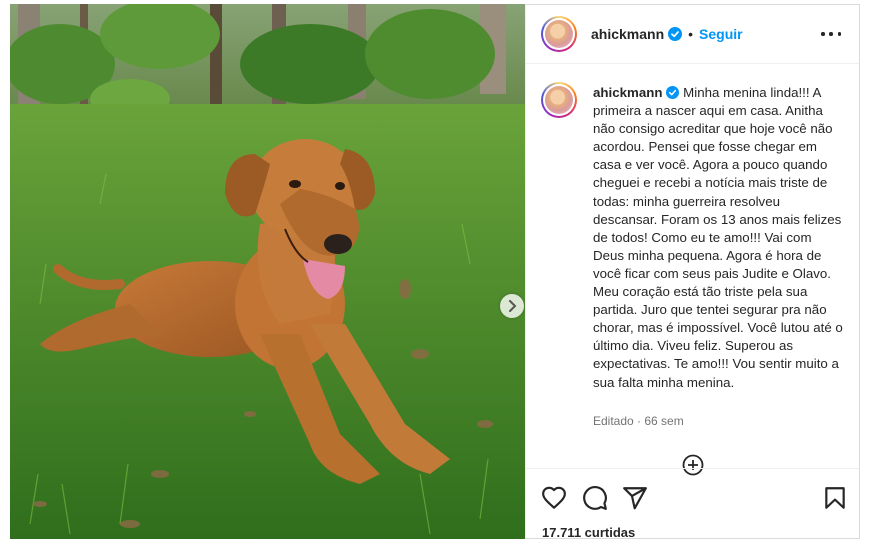  What do you see at coordinates (721, 34) in the screenshot?
I see `follow-button: Seguir` at bounding box center [721, 34].